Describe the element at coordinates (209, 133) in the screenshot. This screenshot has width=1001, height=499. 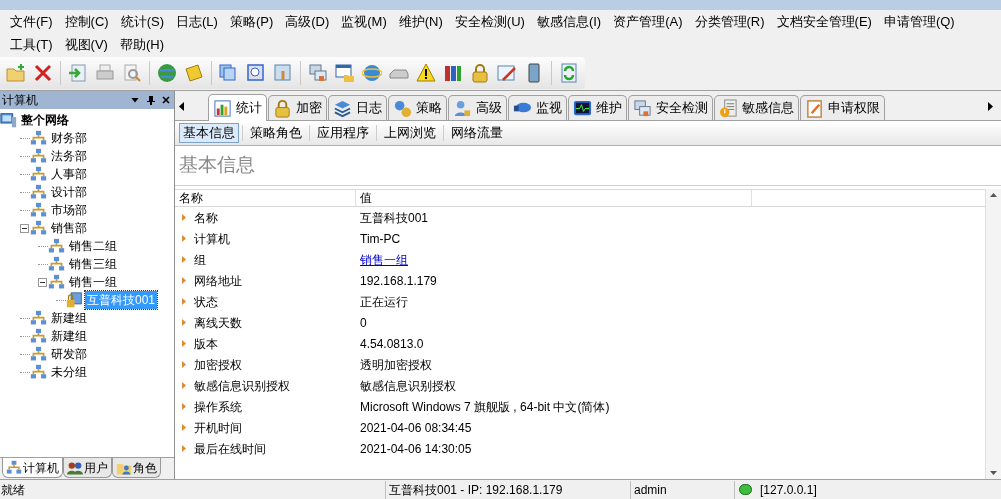
I see `sub-tab: 基本信息` at that location.